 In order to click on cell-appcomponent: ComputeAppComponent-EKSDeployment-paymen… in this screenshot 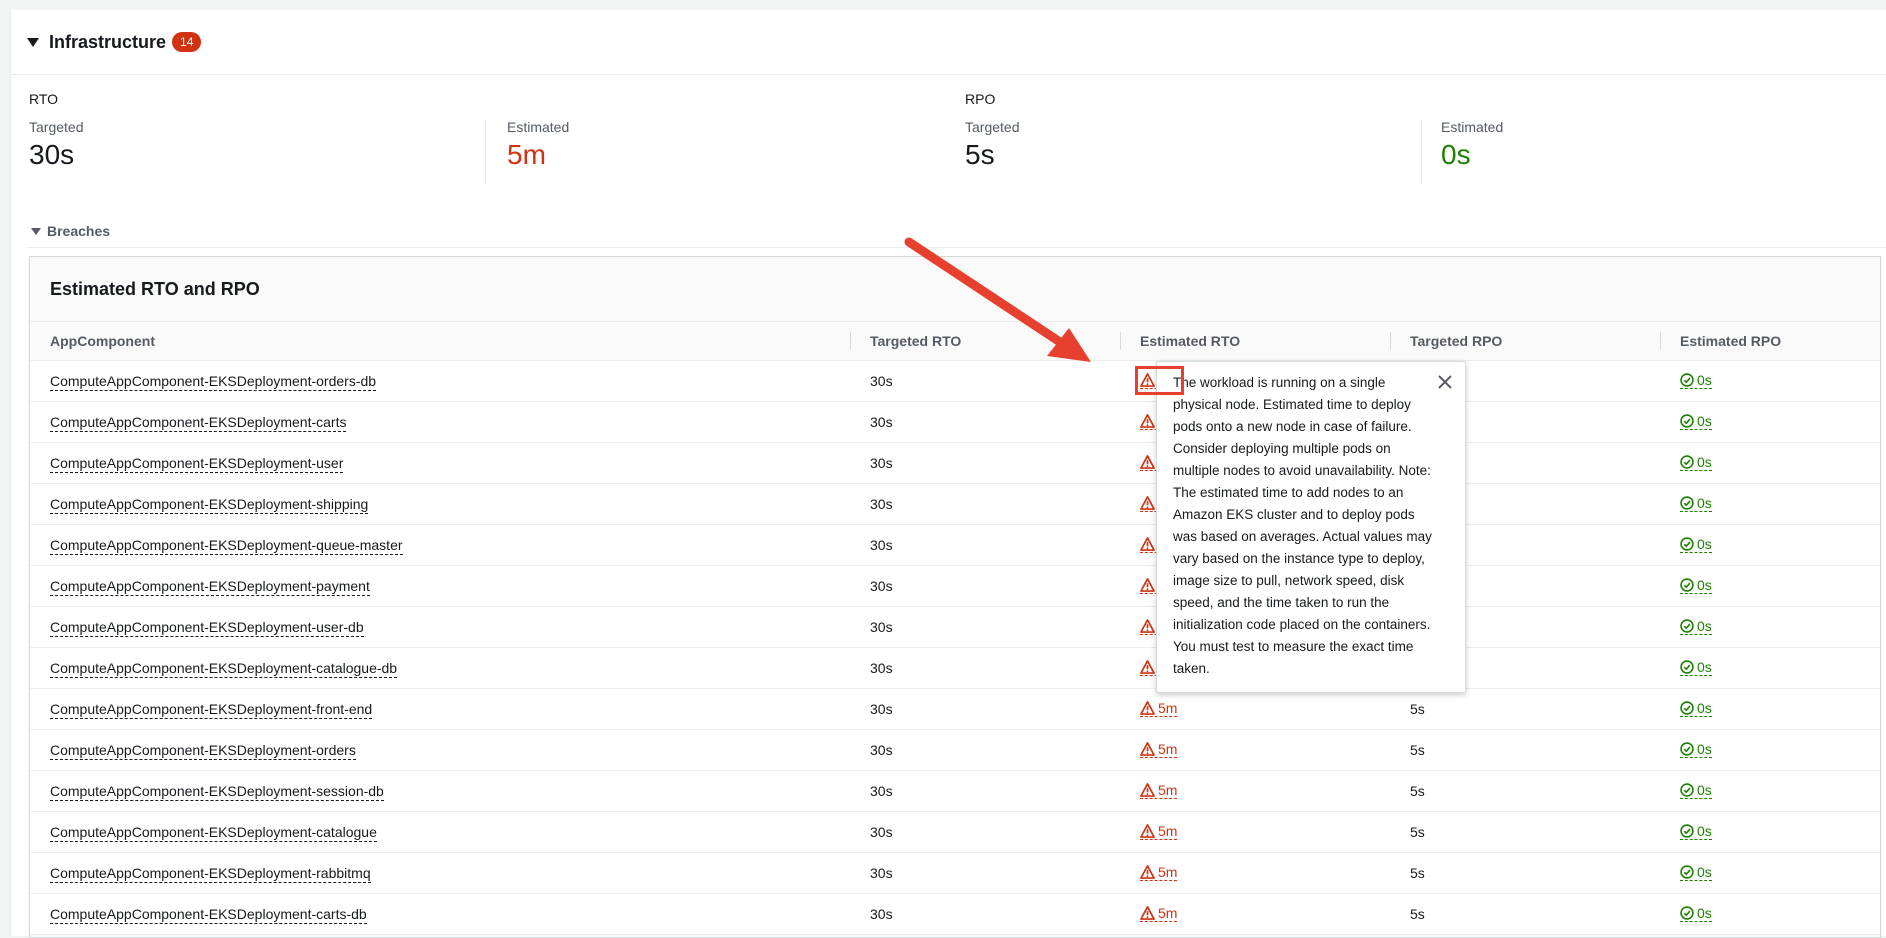, I will do `click(440, 586)`.